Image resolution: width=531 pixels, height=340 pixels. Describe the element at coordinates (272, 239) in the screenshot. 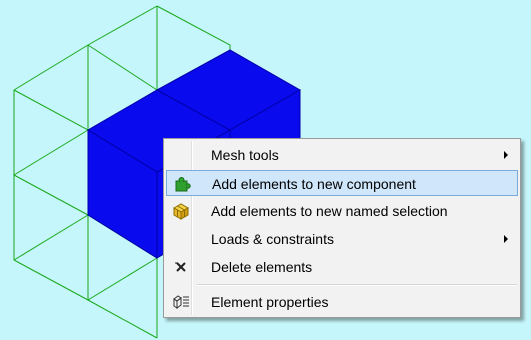

I see `menu-item-label: Loads & constraints` at that location.